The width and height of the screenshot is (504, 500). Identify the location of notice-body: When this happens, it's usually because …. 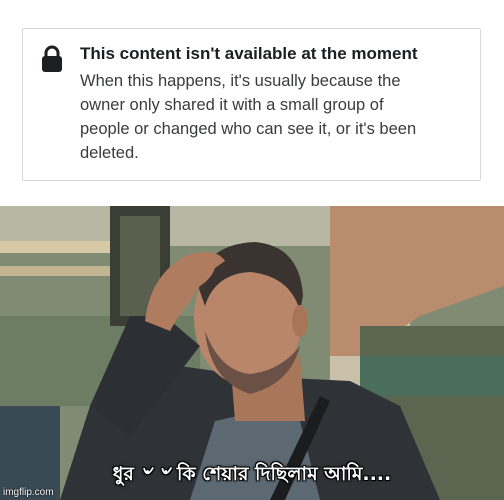
(270, 117).